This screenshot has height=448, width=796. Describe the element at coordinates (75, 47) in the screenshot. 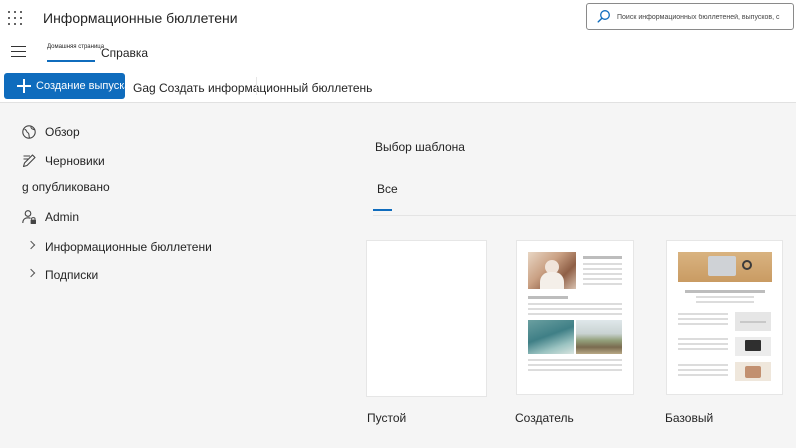

I see `nav-home-link: Домашняя страница` at that location.